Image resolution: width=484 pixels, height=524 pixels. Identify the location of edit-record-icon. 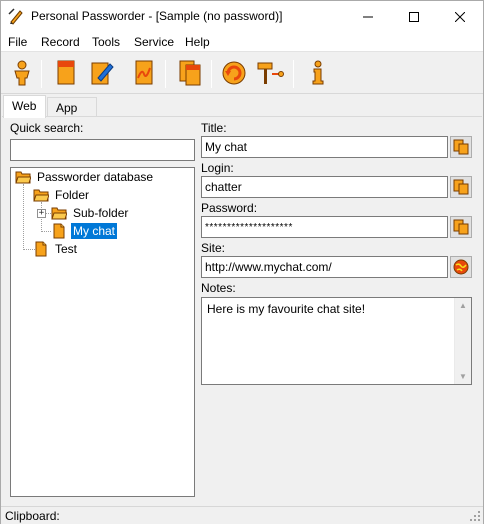
(102, 73).